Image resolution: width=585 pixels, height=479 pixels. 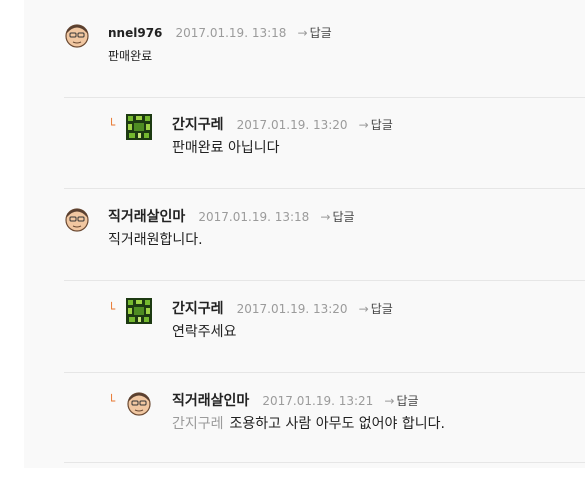 I want to click on comment-item: nnel976 2017.01.19. 13:18 → 답글 판매완료, so click(x=314, y=42).